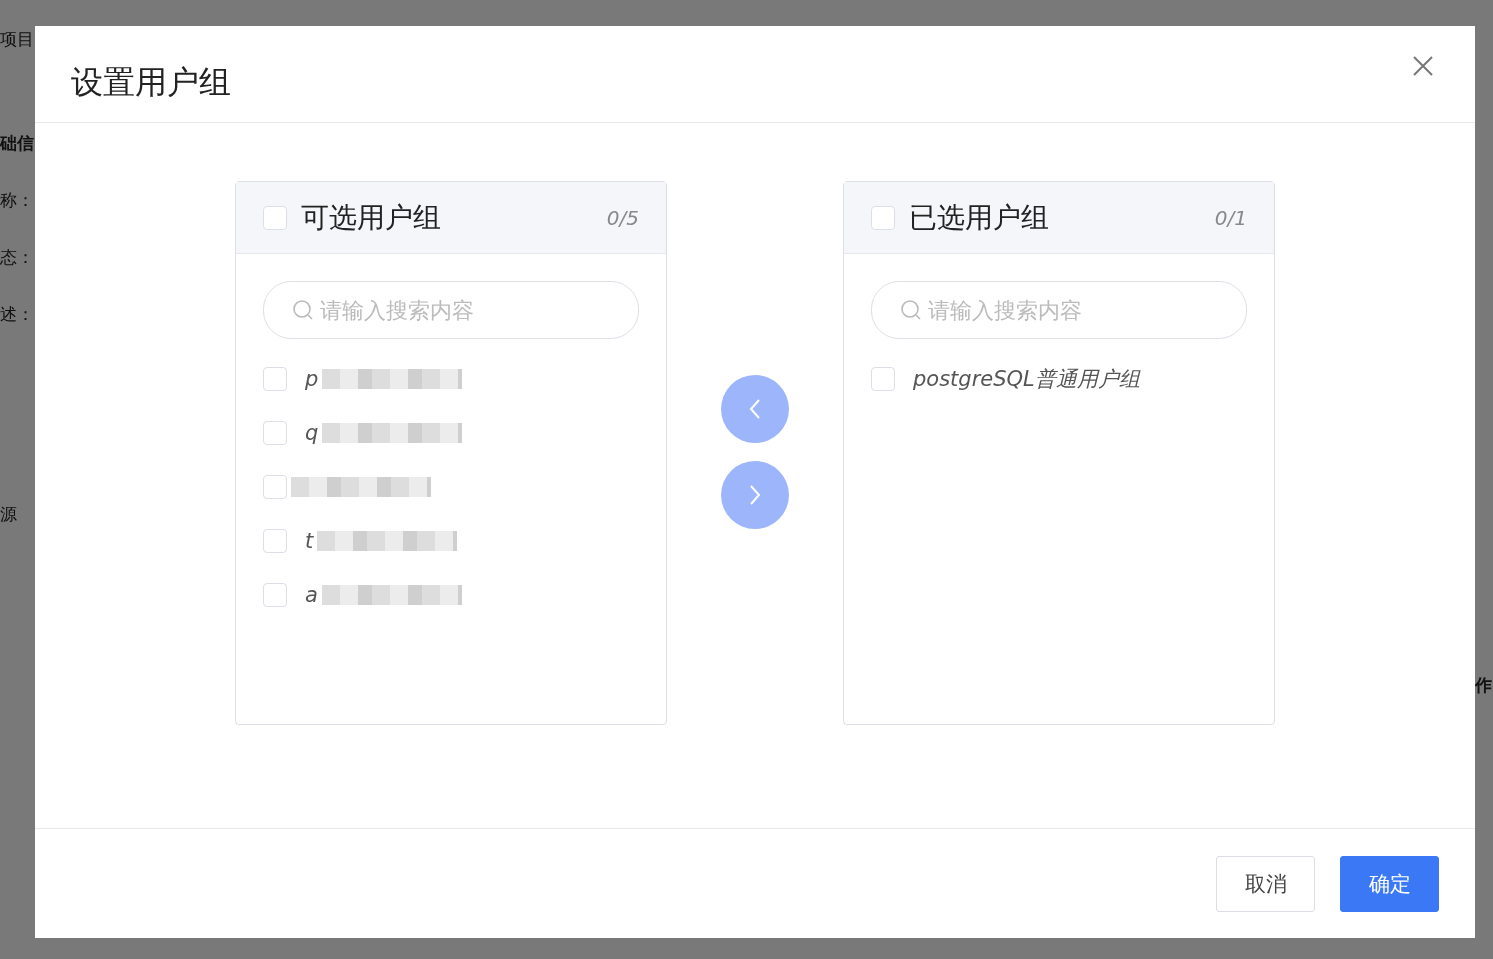 This screenshot has height=959, width=1493. Describe the element at coordinates (979, 217) in the screenshot. I see `panel-title: 已选用户组` at that location.